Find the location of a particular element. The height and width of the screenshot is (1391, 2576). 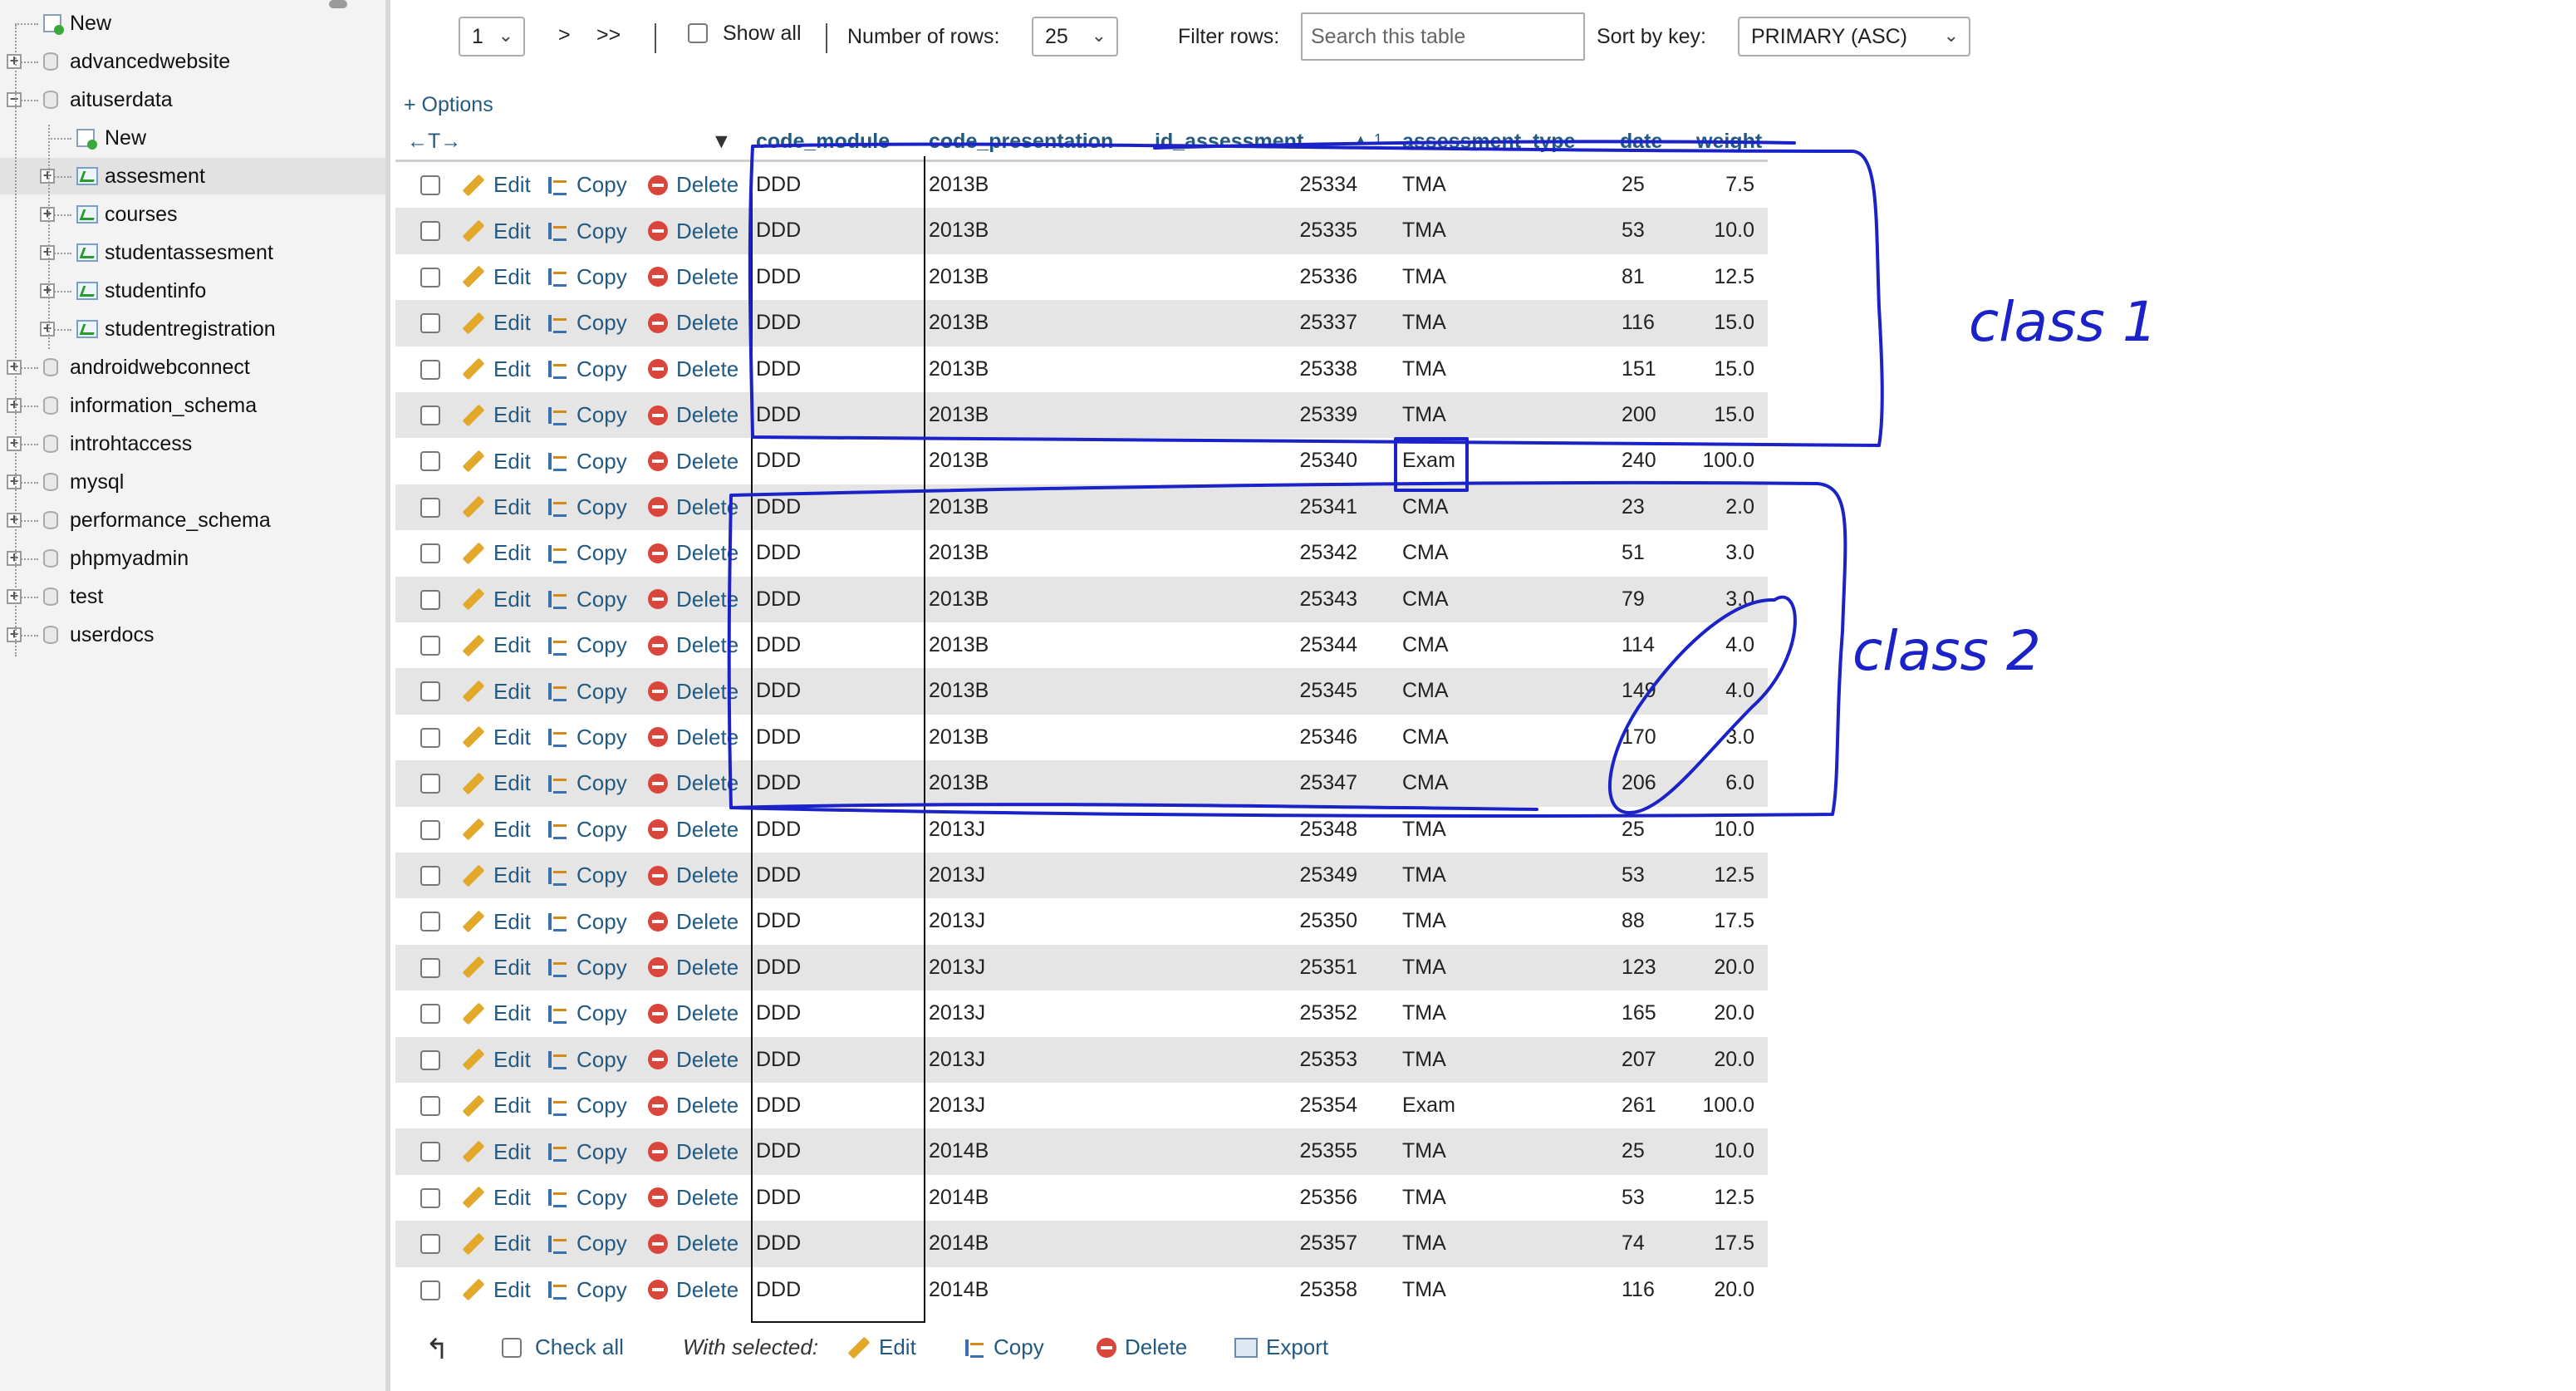

cell-assessment-type: Exam is located at coordinates (1485, 461).